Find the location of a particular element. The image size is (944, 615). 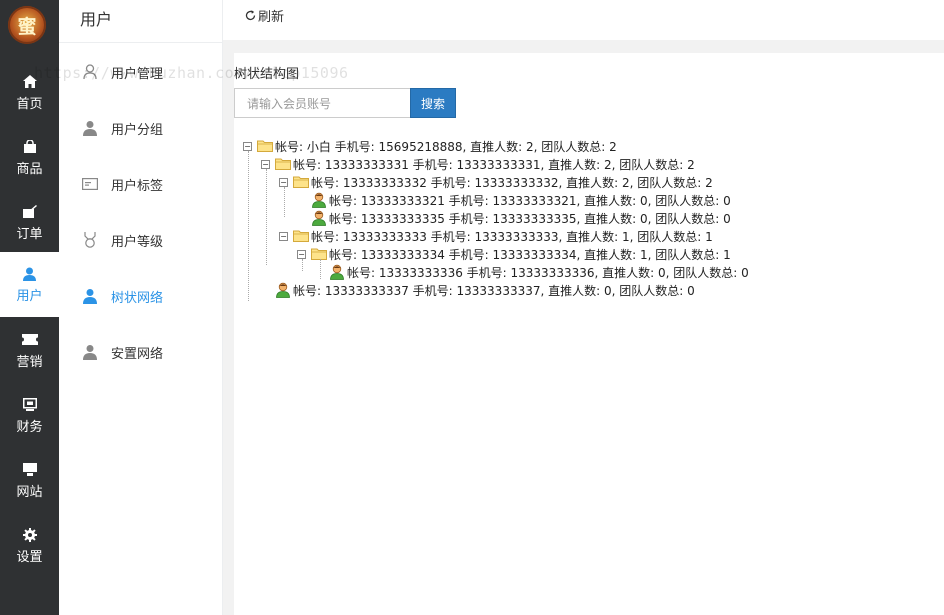

refresh-button: 刷新 is located at coordinates (264, 15).